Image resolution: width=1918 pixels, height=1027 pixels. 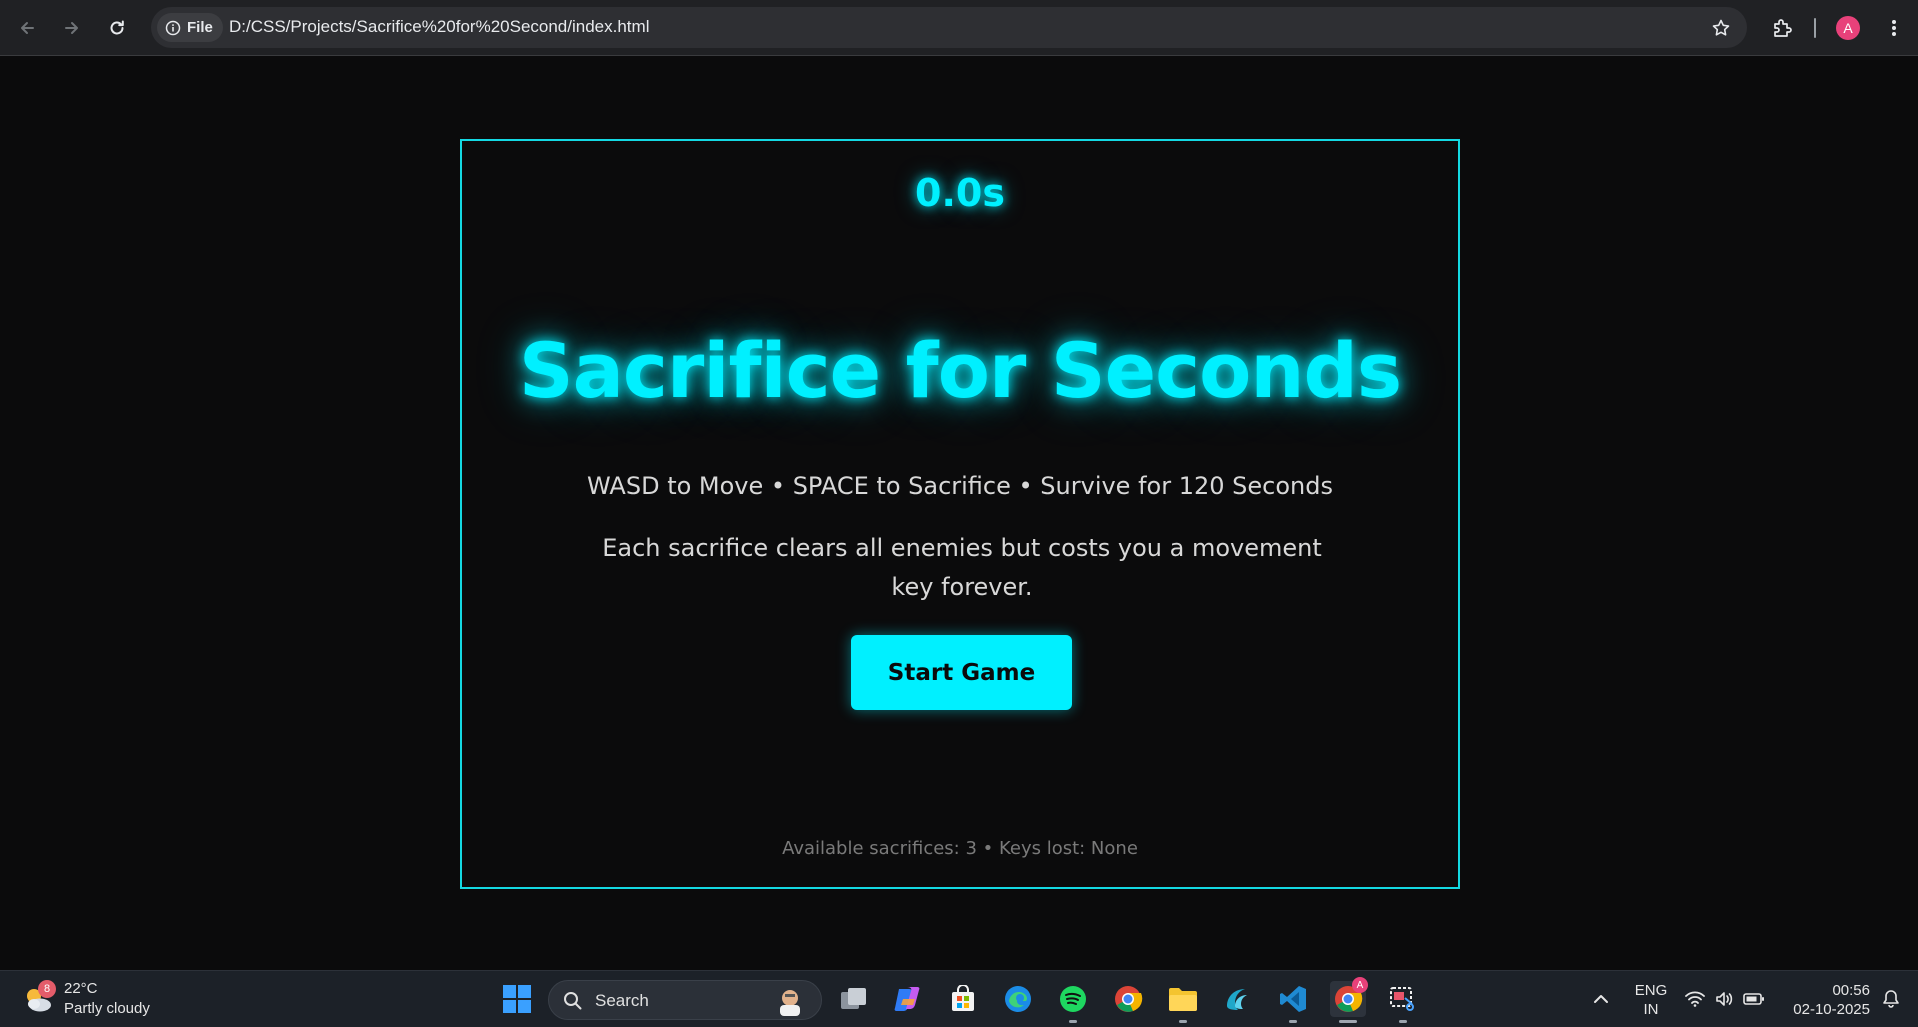 I want to click on avatar: A, so click(x=1848, y=28).